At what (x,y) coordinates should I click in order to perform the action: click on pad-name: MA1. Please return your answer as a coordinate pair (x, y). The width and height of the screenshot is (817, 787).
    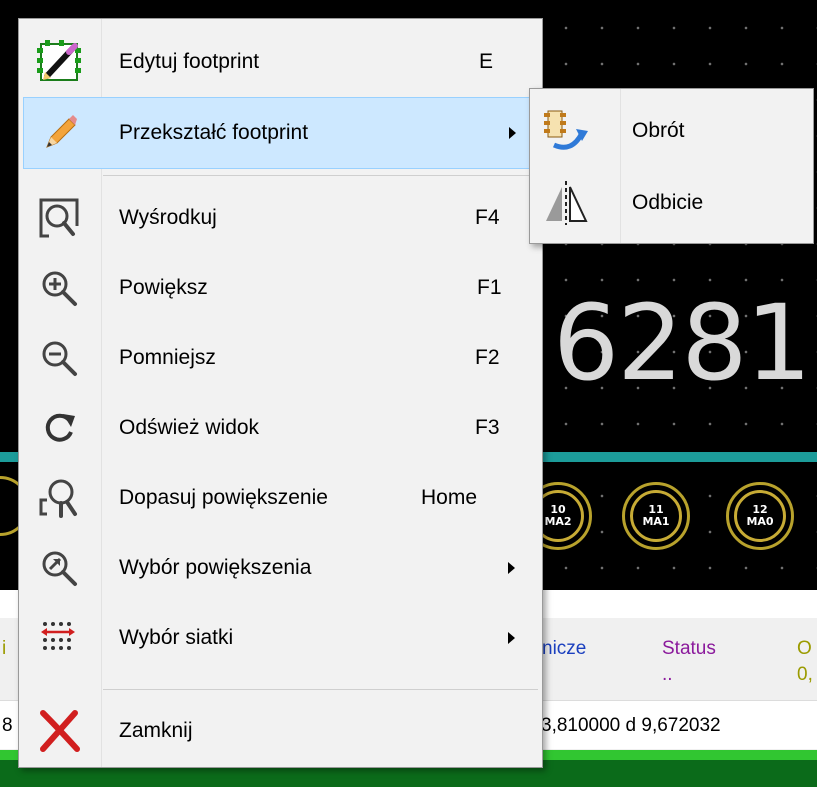
    Looking at the image, I should click on (656, 521).